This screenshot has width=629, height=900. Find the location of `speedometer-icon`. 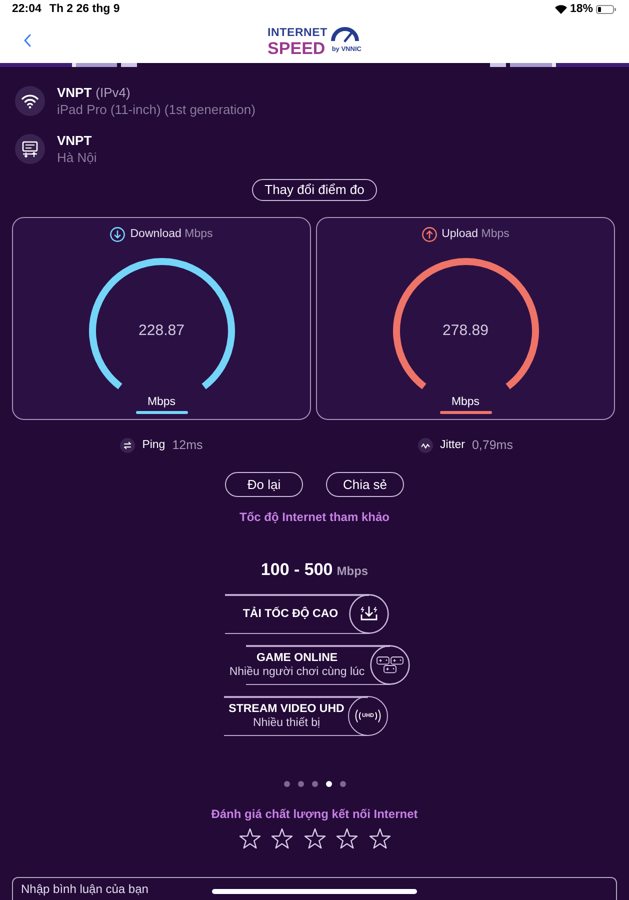

speedometer-icon is located at coordinates (345, 33).